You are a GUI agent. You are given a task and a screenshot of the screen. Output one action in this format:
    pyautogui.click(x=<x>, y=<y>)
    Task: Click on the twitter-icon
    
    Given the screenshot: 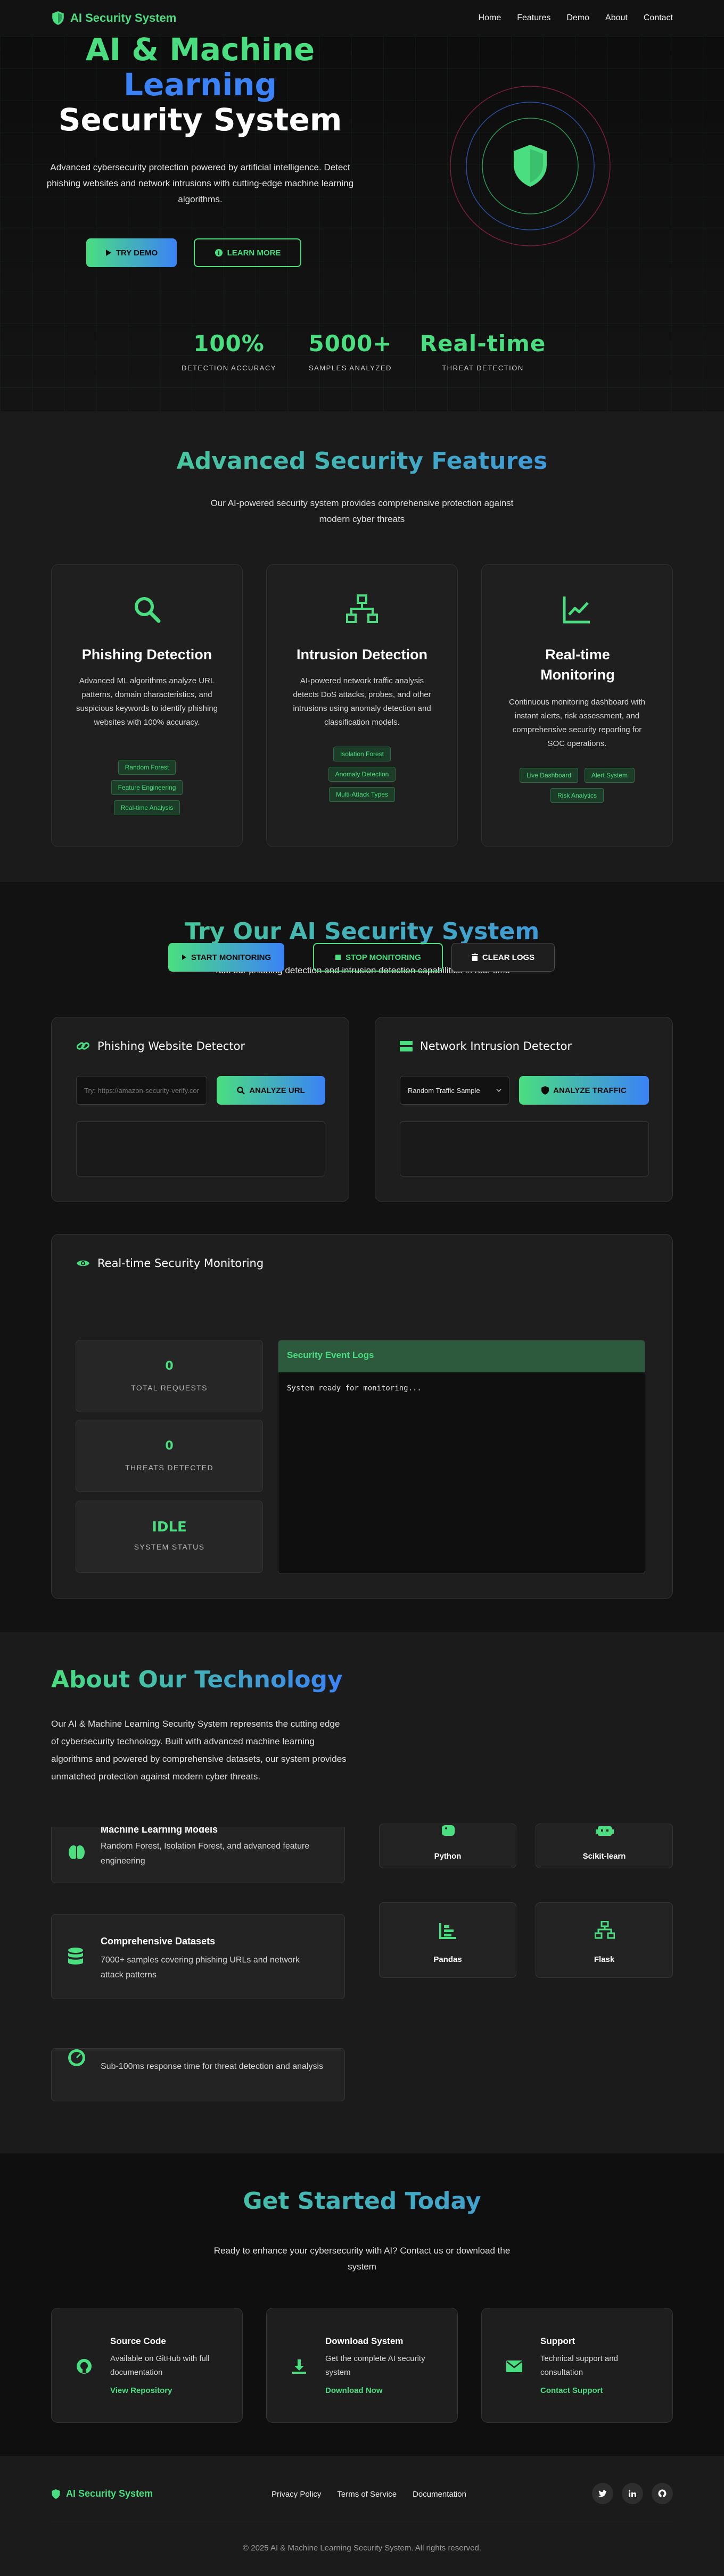 What is the action you would take?
    pyautogui.click(x=602, y=2493)
    